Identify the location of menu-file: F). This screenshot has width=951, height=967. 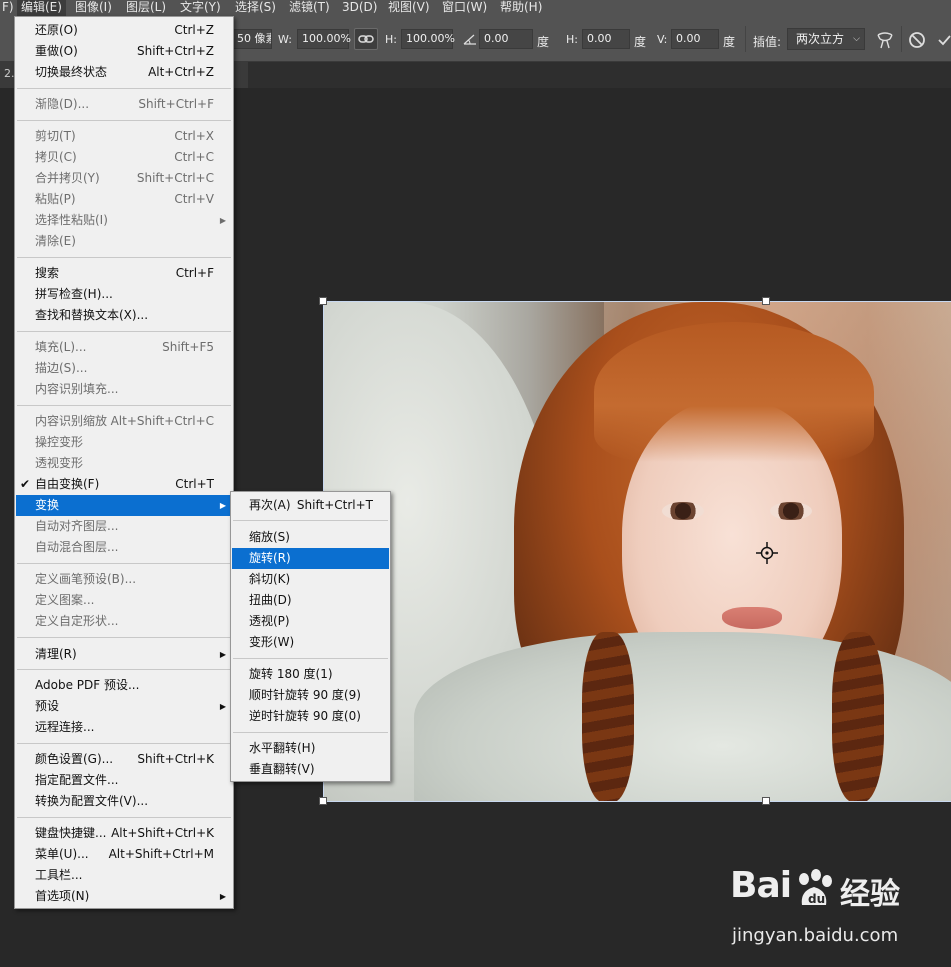
(9, 8).